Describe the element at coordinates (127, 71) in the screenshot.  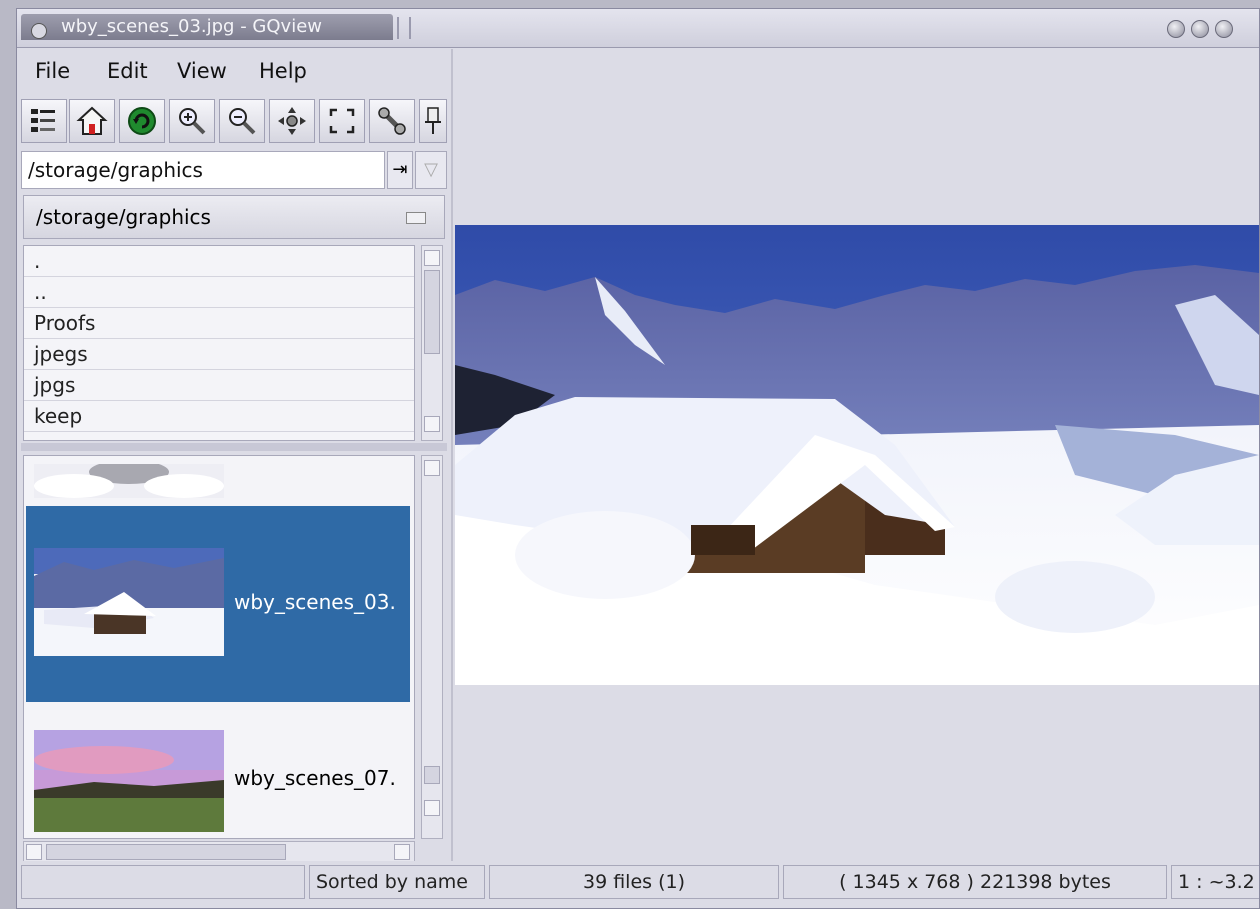
I see `menu-edit: Edit` at that location.